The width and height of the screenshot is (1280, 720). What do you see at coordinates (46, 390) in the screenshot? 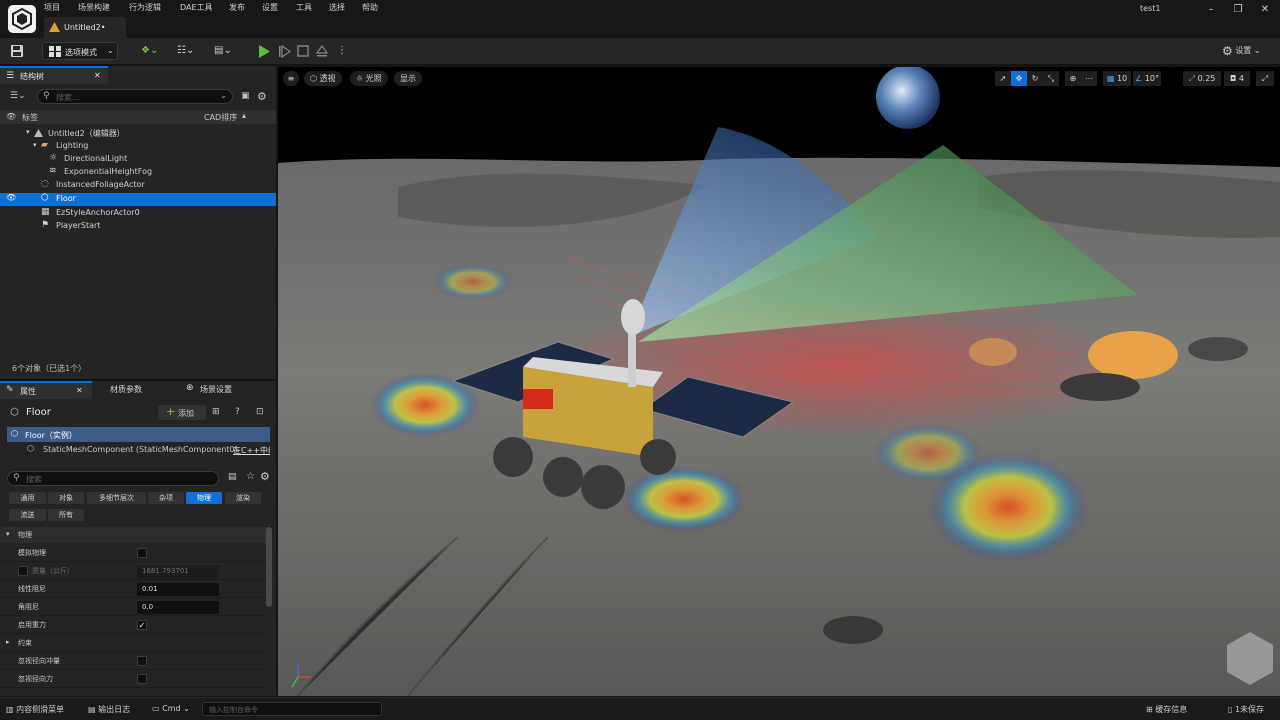
I see `tab-properties: ✎ 属性 ✕` at bounding box center [46, 390].